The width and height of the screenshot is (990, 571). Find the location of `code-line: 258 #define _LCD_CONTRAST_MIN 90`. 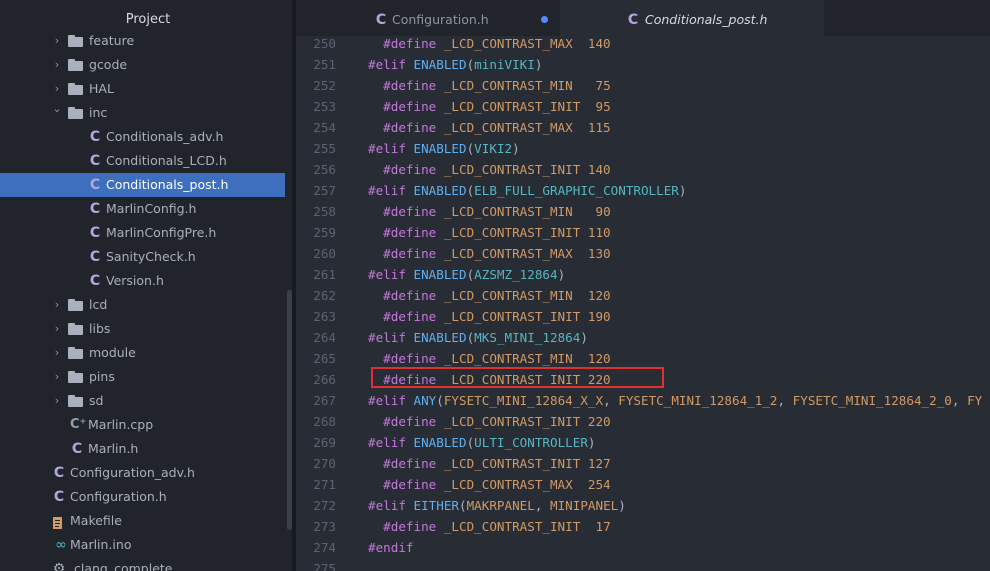

code-line: 258 #define _LCD_CONTRAST_MIN 90 is located at coordinates (643, 211).